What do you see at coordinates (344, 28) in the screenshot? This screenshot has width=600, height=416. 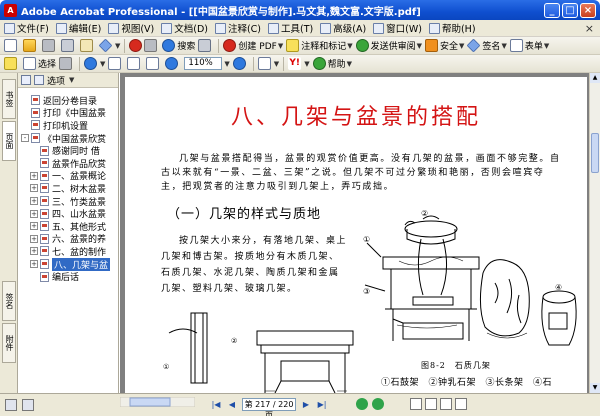 I see `menu-advanced: 高级(A)` at bounding box center [344, 28].